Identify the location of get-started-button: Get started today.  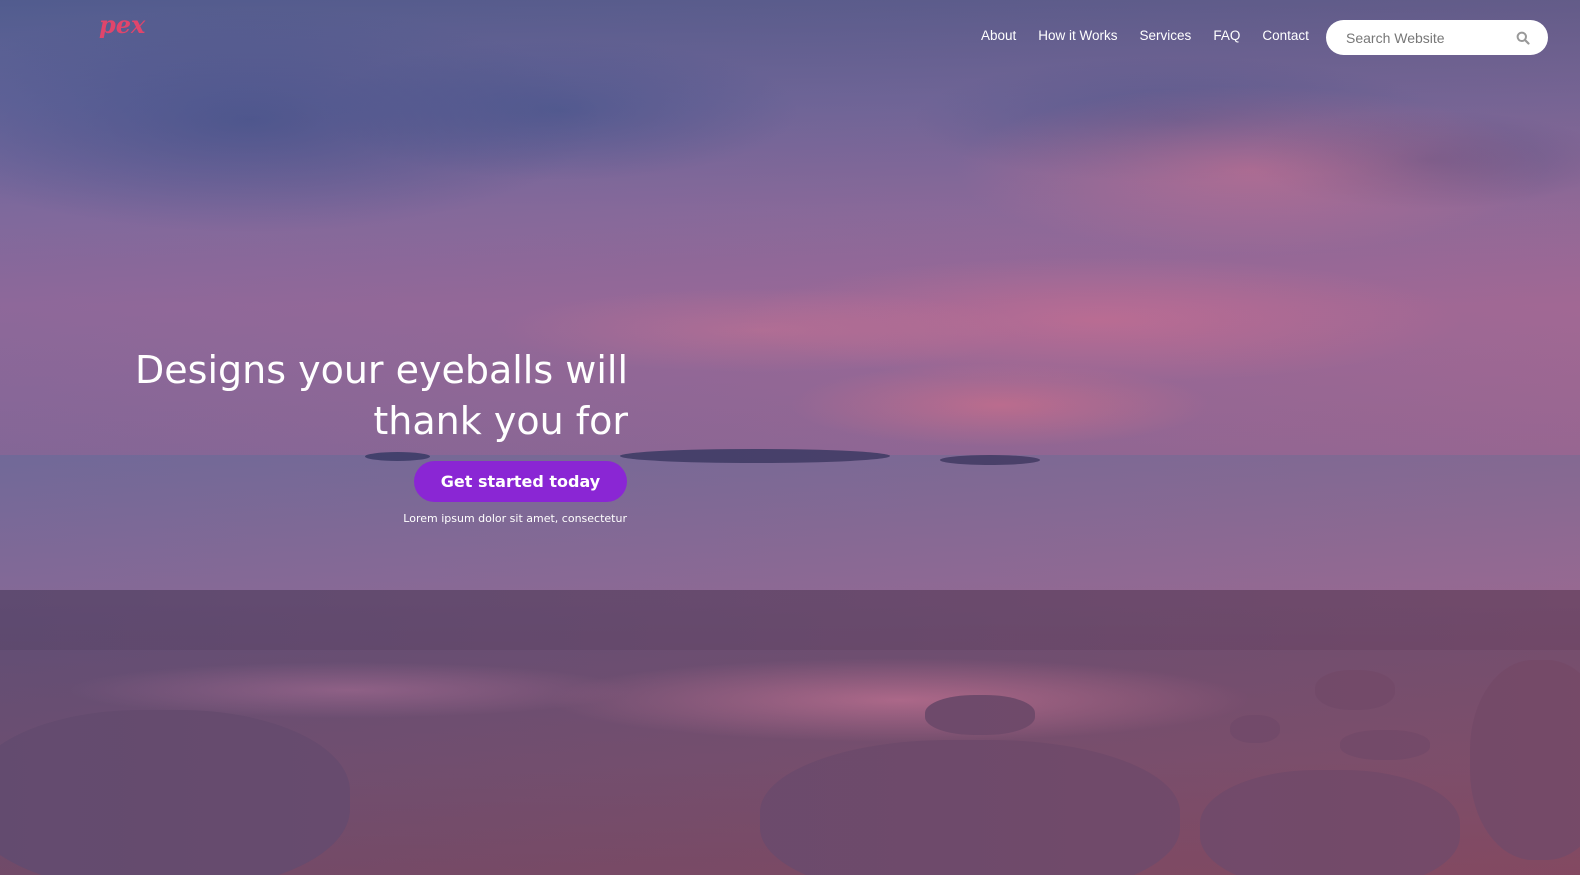
(520, 481).